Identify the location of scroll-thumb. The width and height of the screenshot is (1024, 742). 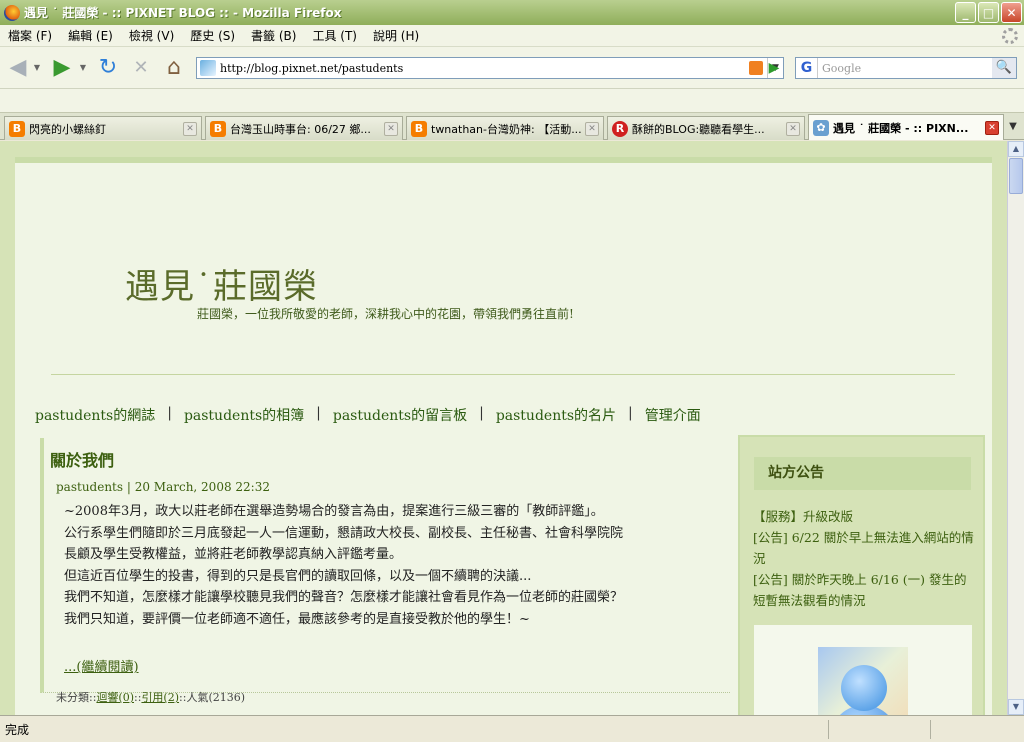
(1016, 176).